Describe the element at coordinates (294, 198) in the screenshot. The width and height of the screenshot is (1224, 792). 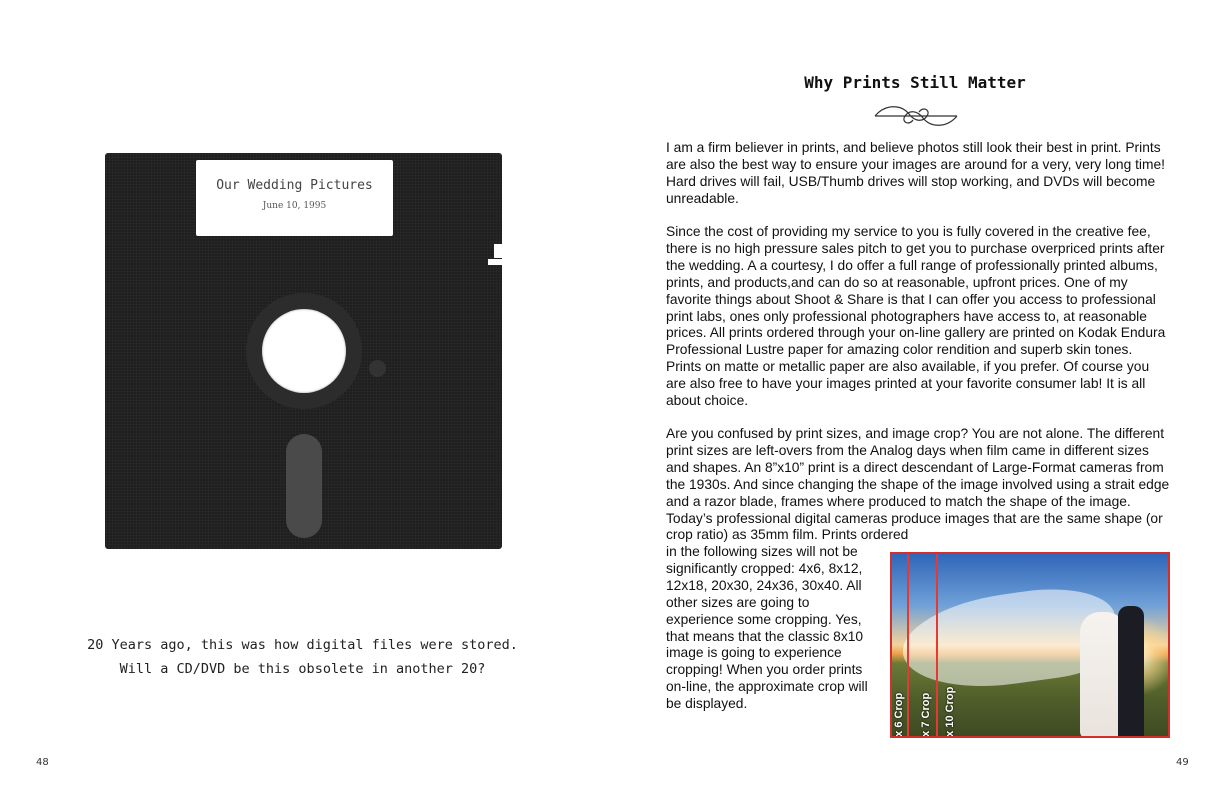
I see `disk-label: Our Wedding Pictures June 10, 1995` at that location.